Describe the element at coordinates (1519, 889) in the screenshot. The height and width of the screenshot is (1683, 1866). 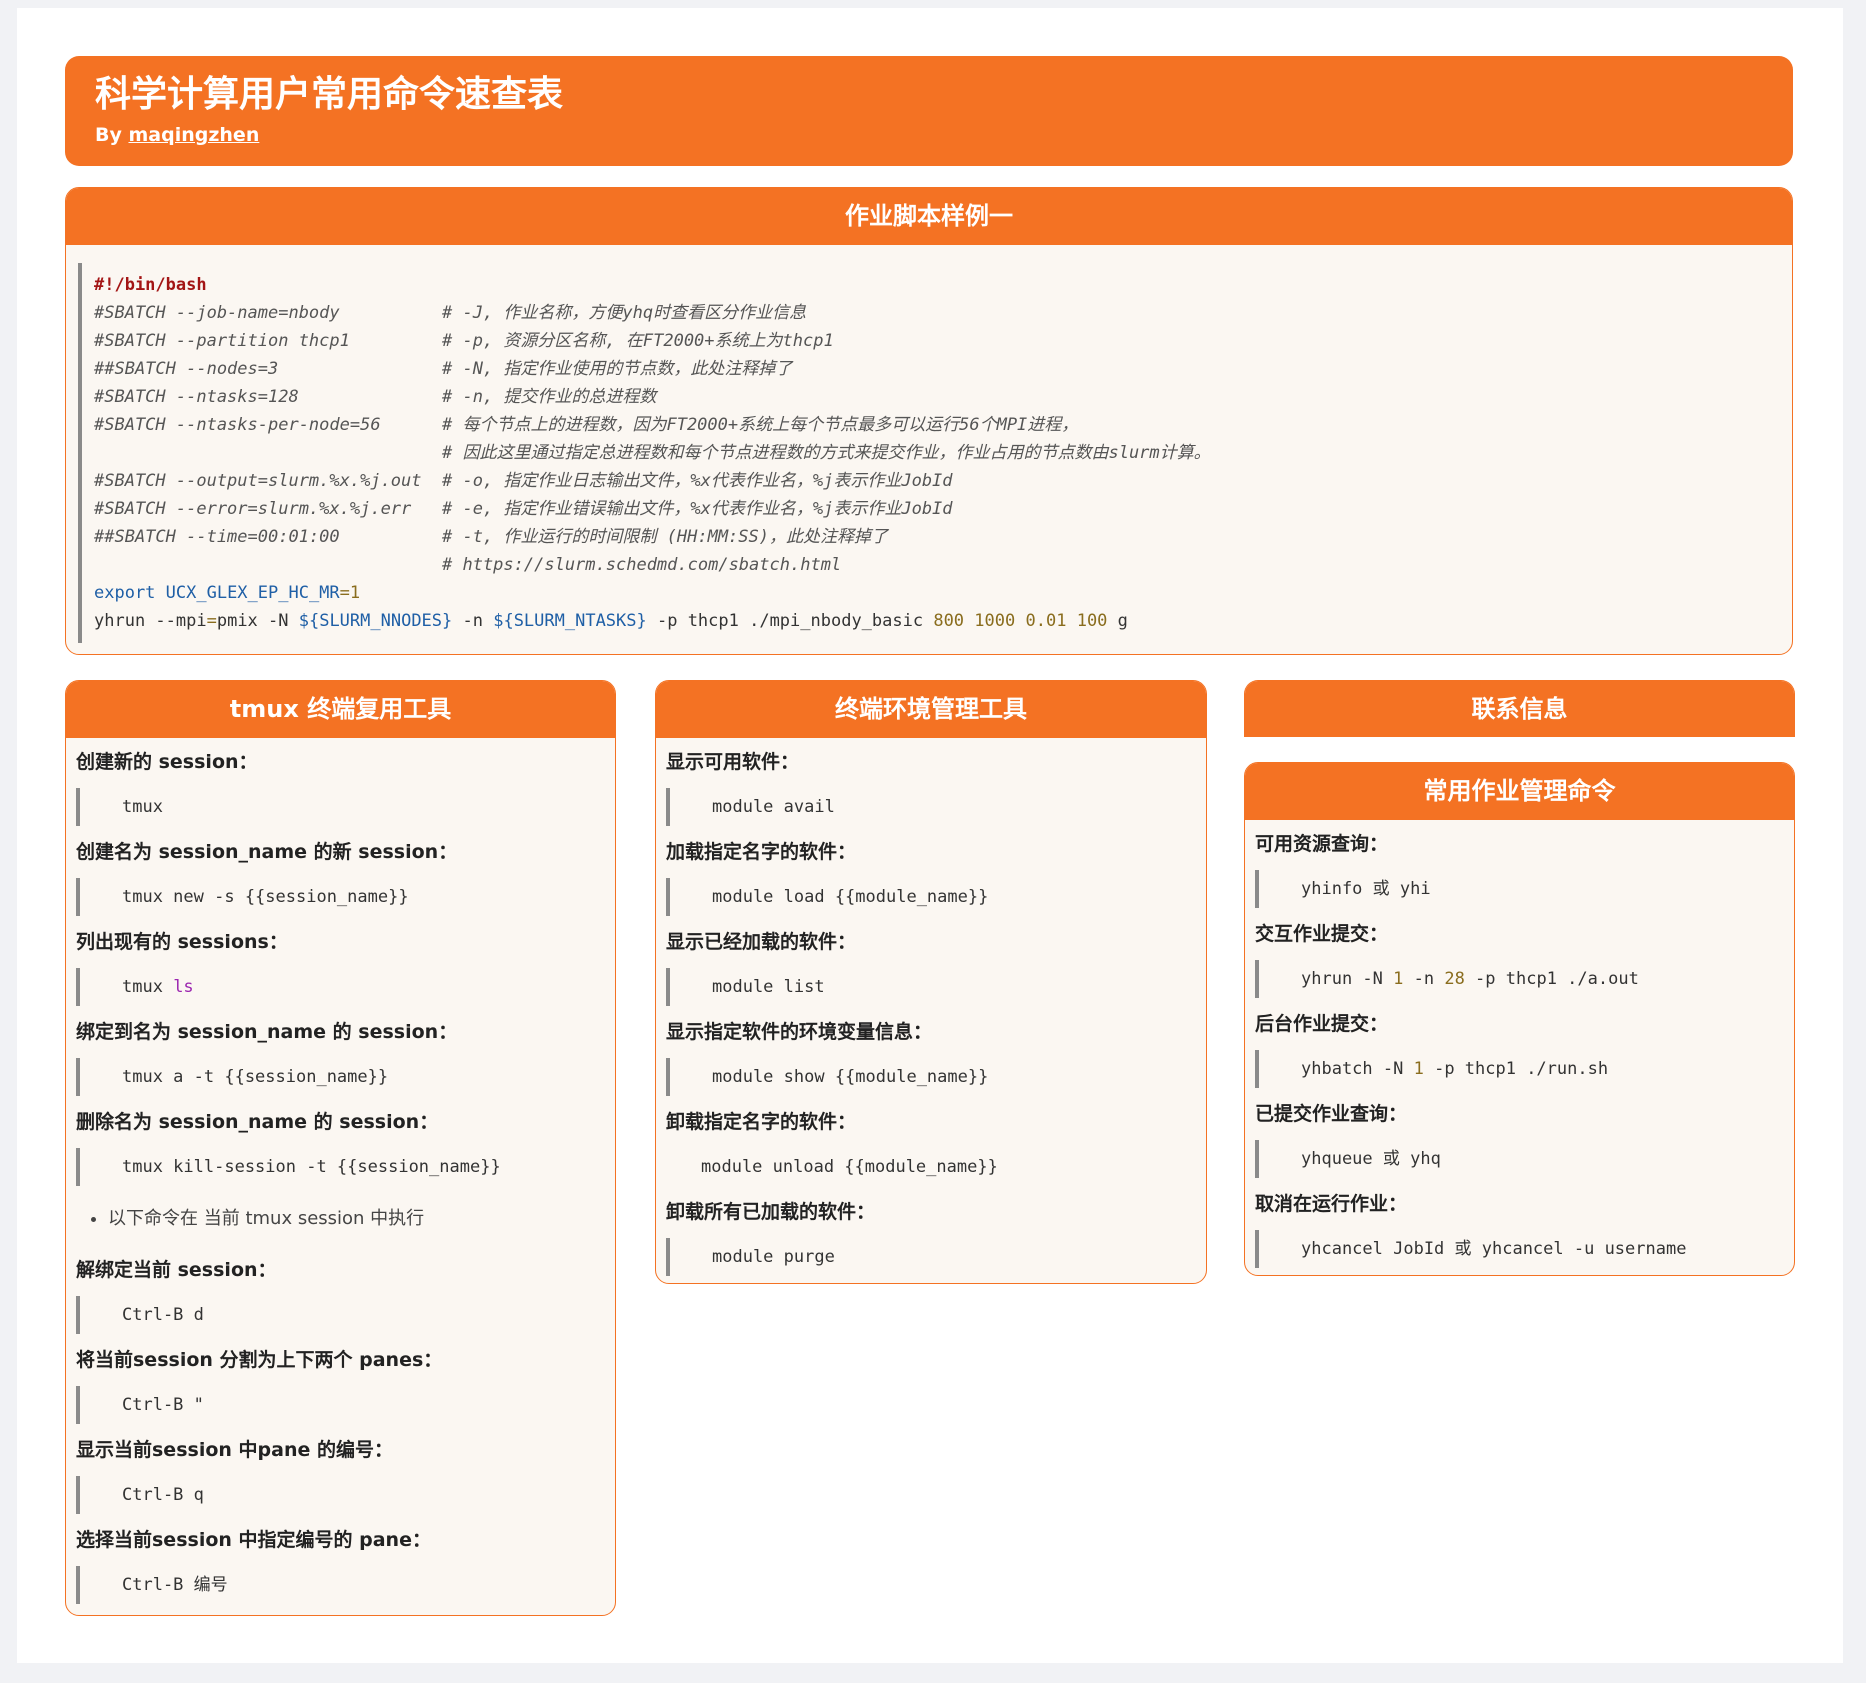
I see `job-command: yhinfo 或 yhi` at that location.